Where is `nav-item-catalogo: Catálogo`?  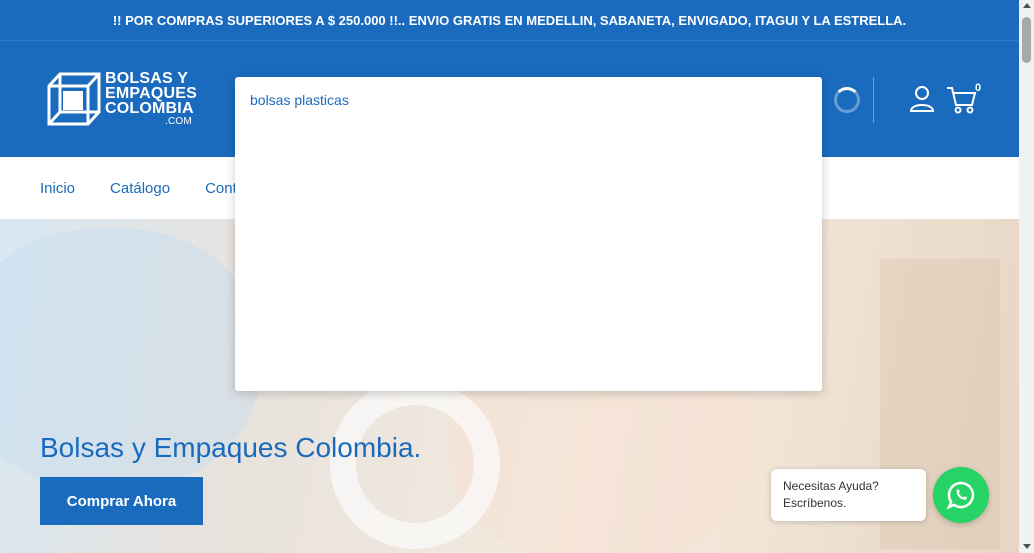 nav-item-catalogo: Catálogo is located at coordinates (140, 188).